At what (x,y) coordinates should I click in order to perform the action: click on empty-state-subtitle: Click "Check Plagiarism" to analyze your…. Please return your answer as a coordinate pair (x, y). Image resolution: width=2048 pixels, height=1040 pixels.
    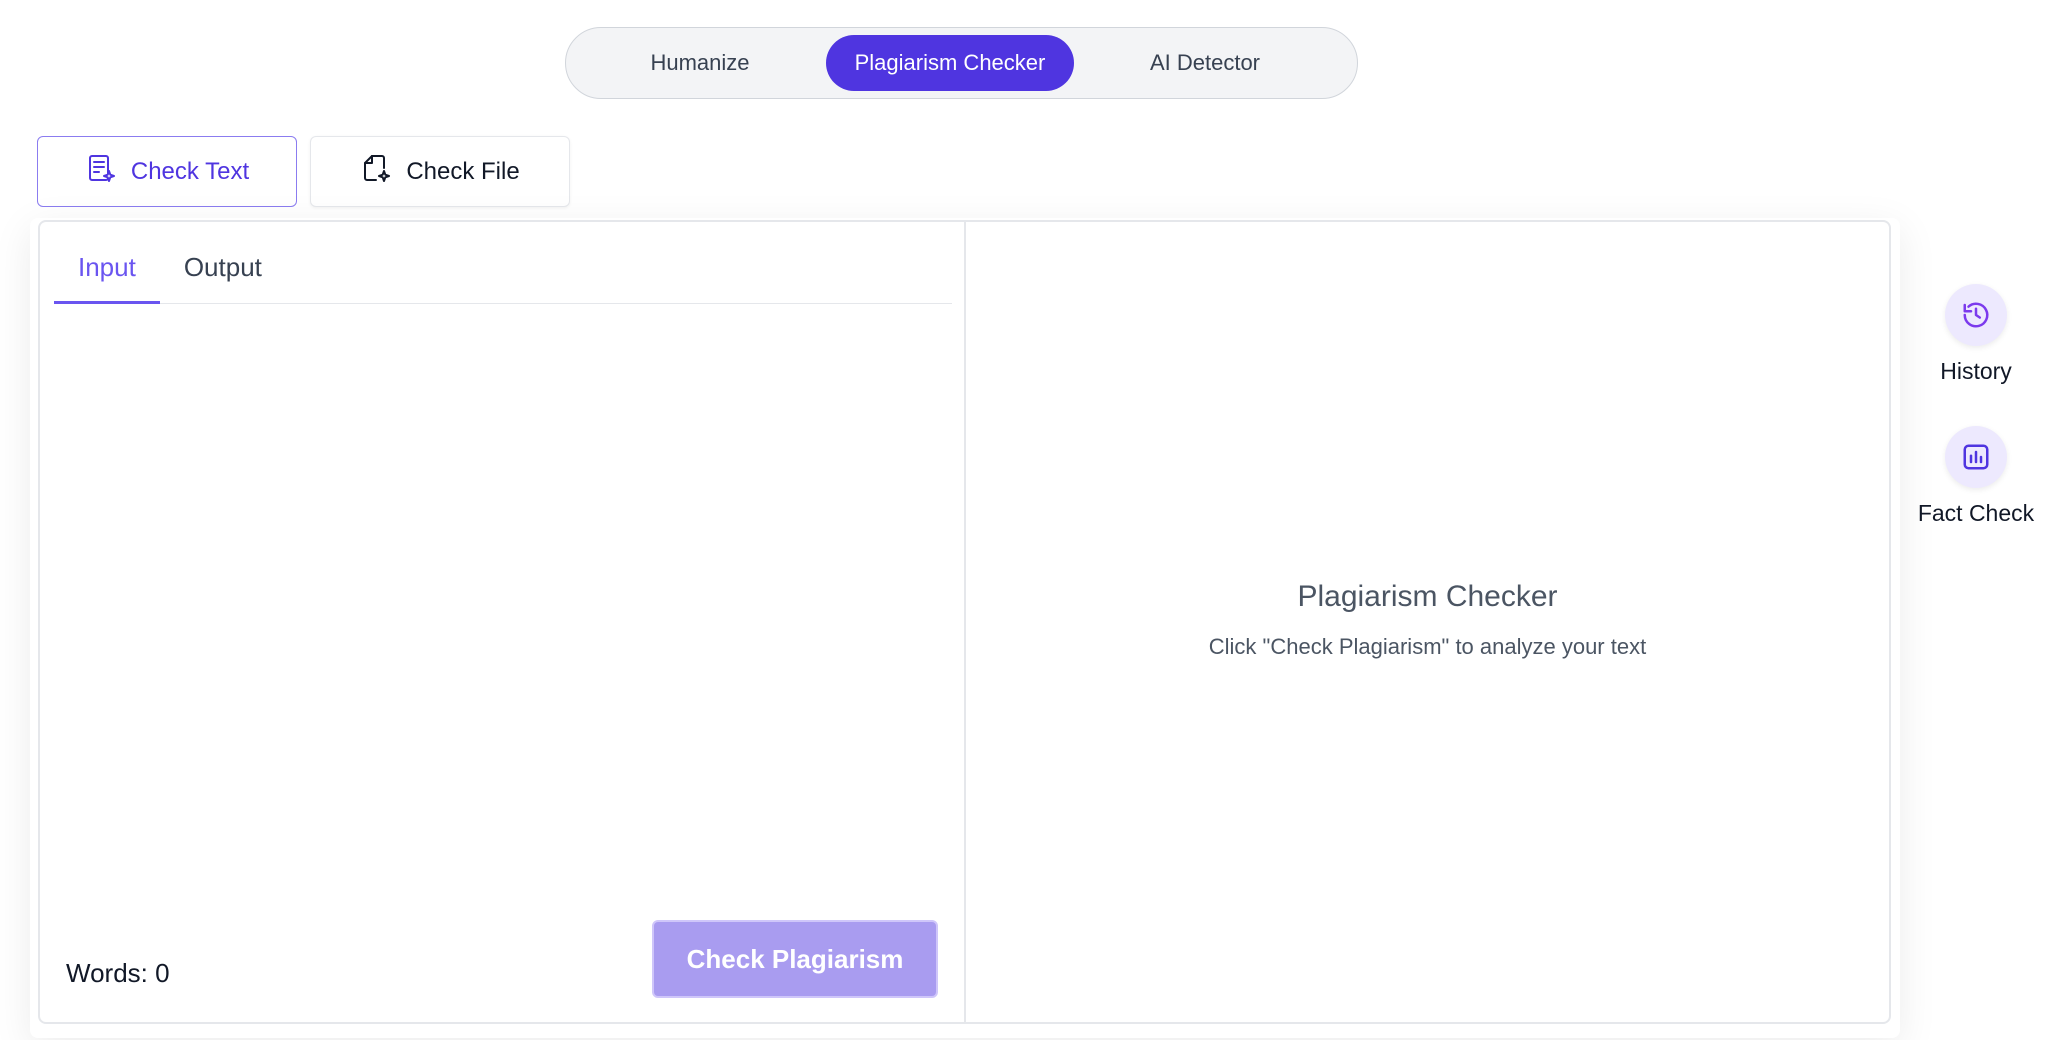
    Looking at the image, I should click on (1427, 646).